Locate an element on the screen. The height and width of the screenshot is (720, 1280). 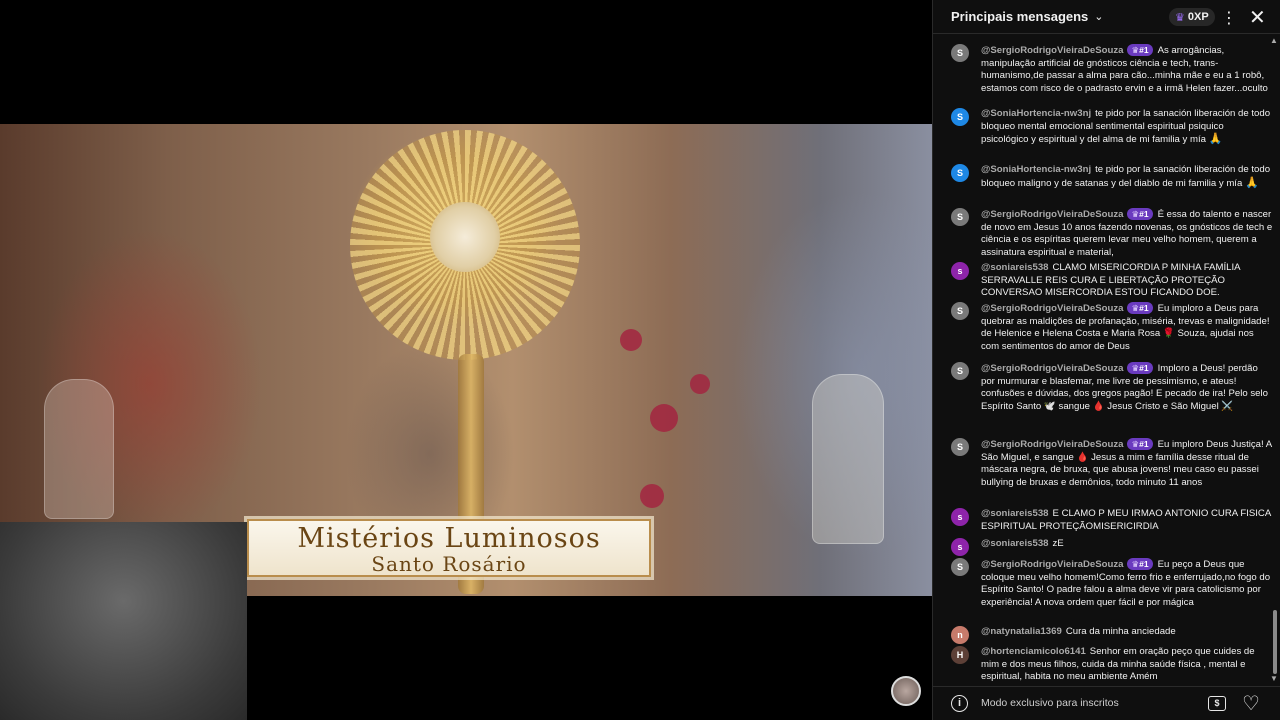
subscribers-only-mode-text: Modo exclusivo para inscritos is located at coordinates (1050, 703).